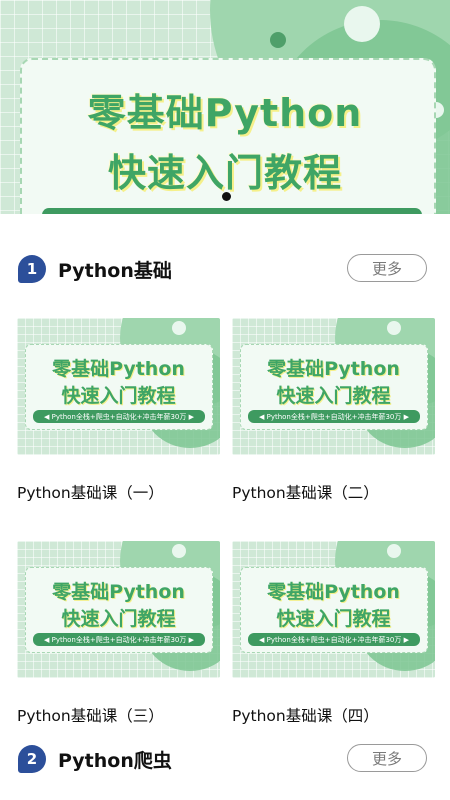 Image resolution: width=450 pixels, height=800 pixels. Describe the element at coordinates (225, 113) in the screenshot. I see `banner-title-line1: 零基础Python` at that location.